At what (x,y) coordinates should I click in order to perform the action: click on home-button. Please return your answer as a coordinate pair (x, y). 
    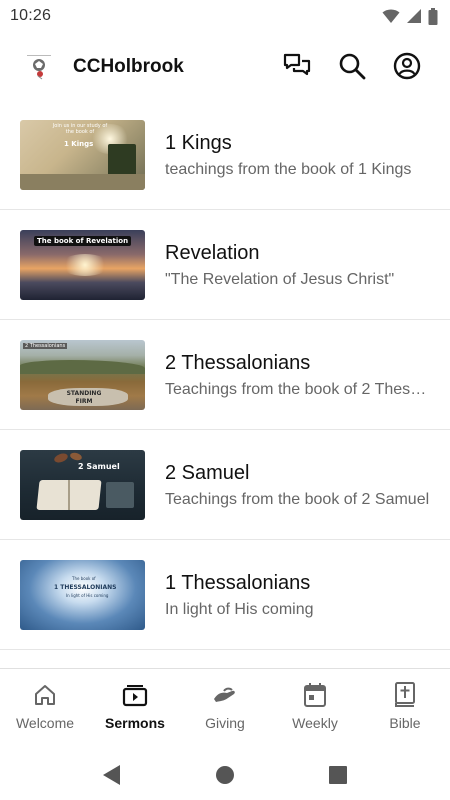
    Looking at the image, I should click on (225, 775).